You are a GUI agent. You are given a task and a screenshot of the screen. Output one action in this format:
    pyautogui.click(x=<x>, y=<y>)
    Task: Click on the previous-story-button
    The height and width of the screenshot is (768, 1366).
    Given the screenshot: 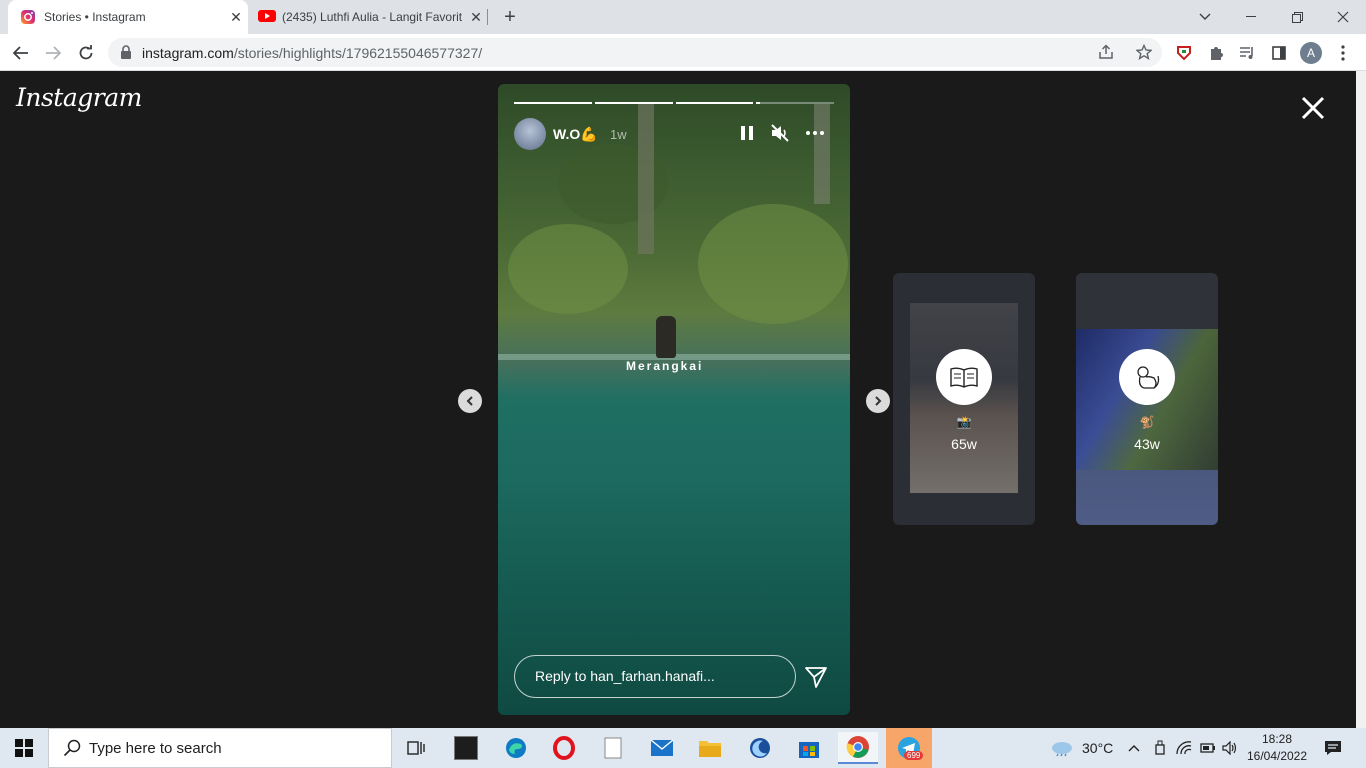 What is the action you would take?
    pyautogui.click(x=470, y=401)
    